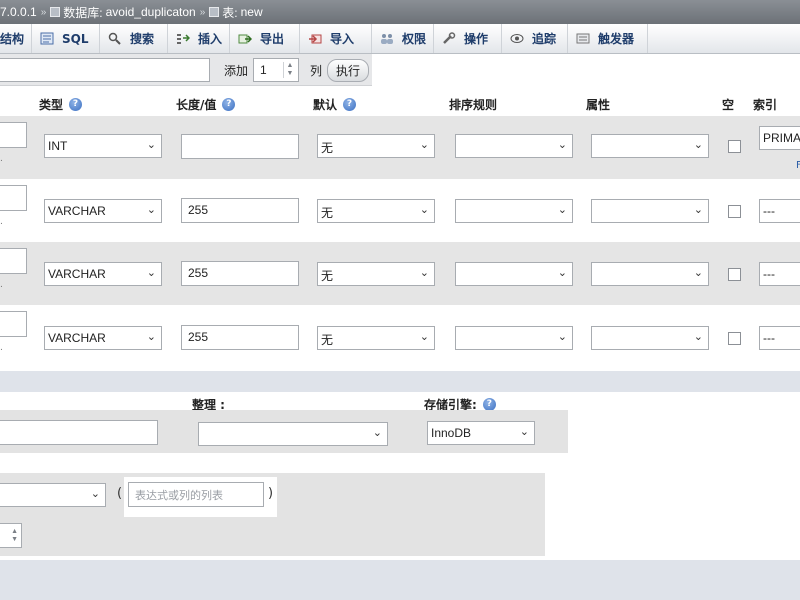 The height and width of the screenshot is (600, 800). I want to click on tab-label: 导入, so click(342, 39).